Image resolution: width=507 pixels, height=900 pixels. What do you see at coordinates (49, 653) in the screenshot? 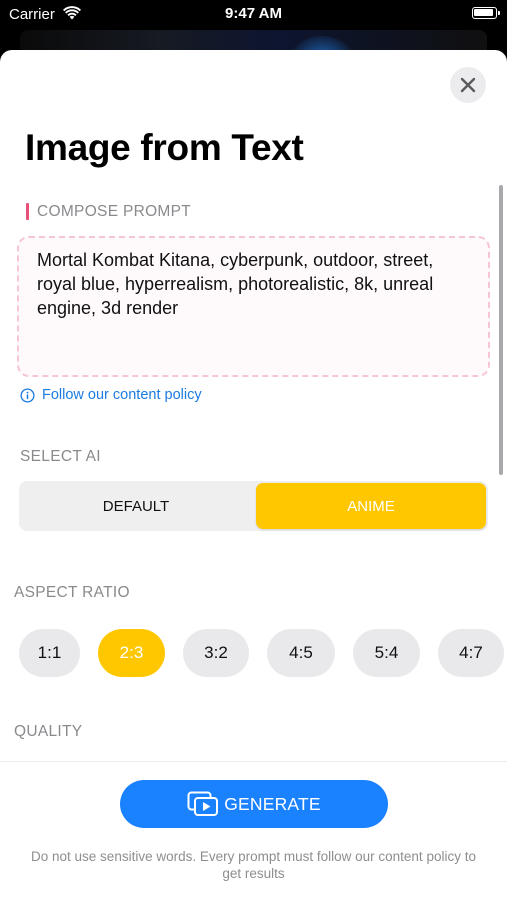
I see `aspect-ratio-1-1: 1:1` at bounding box center [49, 653].